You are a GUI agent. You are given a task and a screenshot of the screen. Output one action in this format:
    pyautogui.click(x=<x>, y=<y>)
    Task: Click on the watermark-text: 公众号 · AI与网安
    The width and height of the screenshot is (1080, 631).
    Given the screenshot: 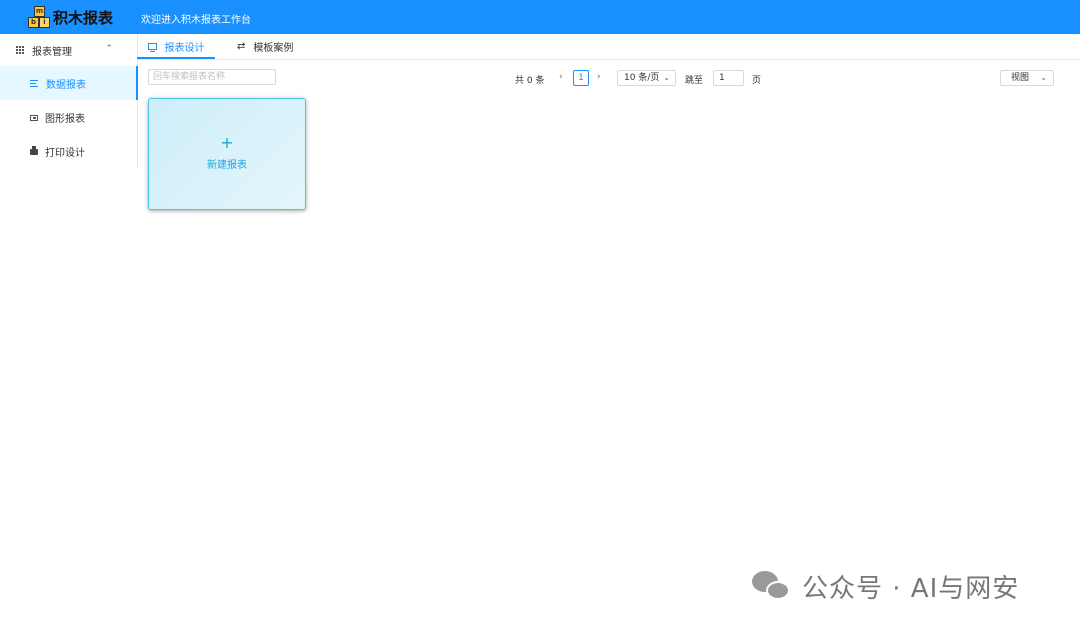 What is the action you would take?
    pyautogui.click(x=911, y=588)
    